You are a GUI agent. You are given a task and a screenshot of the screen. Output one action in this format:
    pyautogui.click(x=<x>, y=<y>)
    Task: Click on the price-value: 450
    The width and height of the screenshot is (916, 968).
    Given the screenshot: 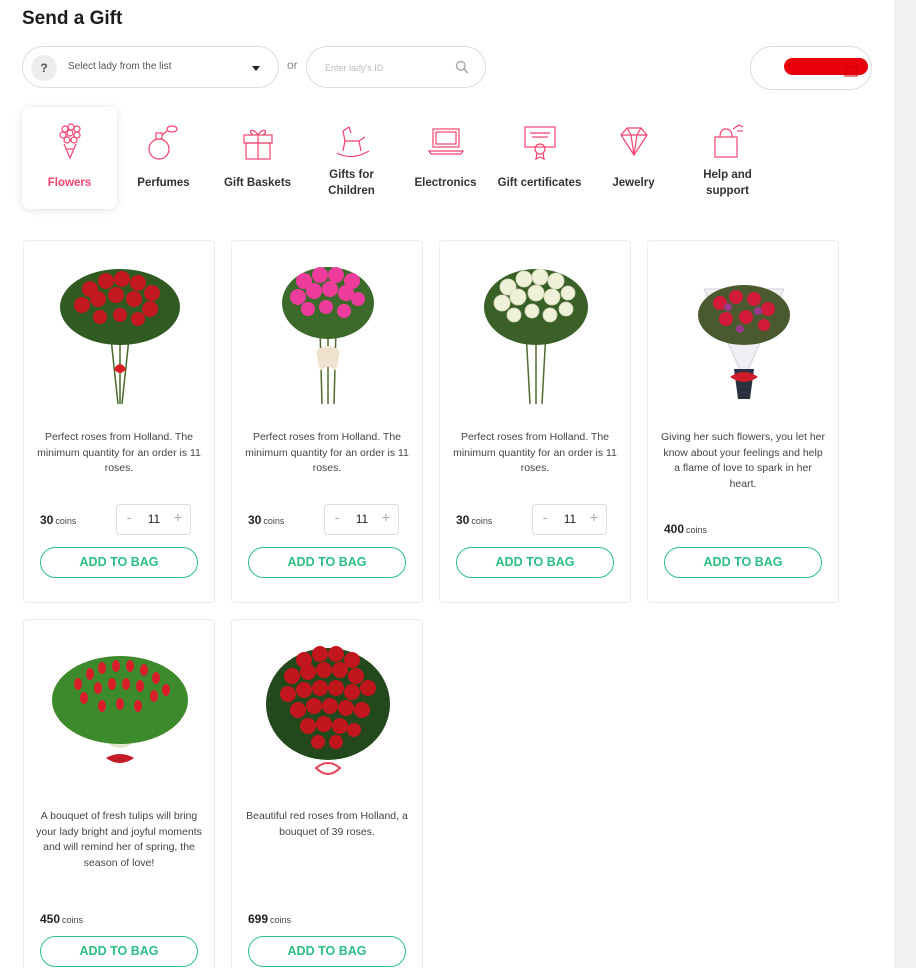 What is the action you would take?
    pyautogui.click(x=50, y=919)
    